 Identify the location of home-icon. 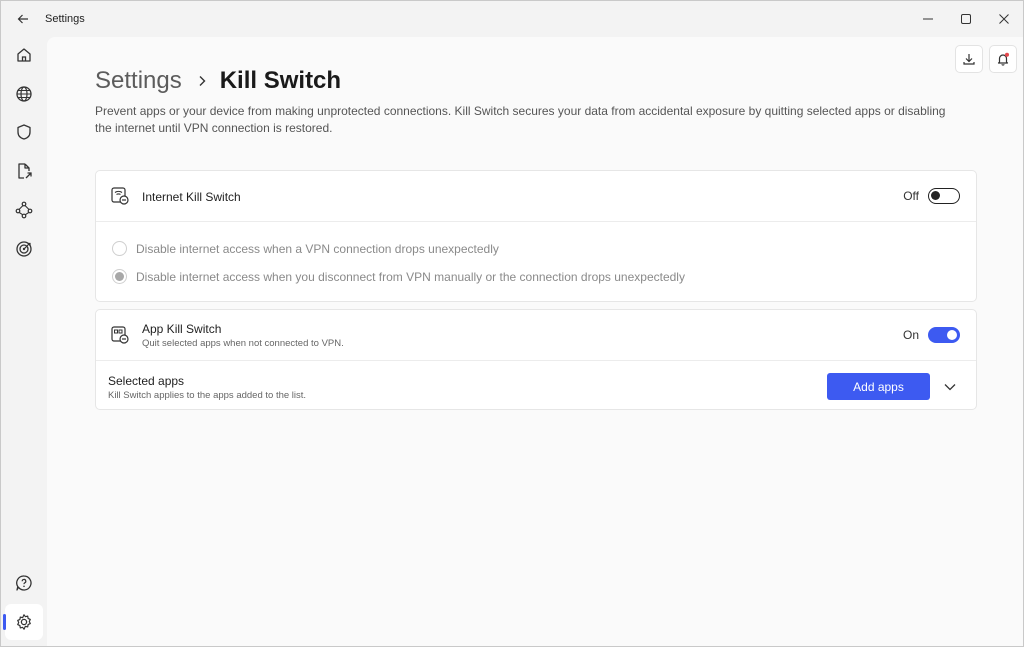
(24, 55).